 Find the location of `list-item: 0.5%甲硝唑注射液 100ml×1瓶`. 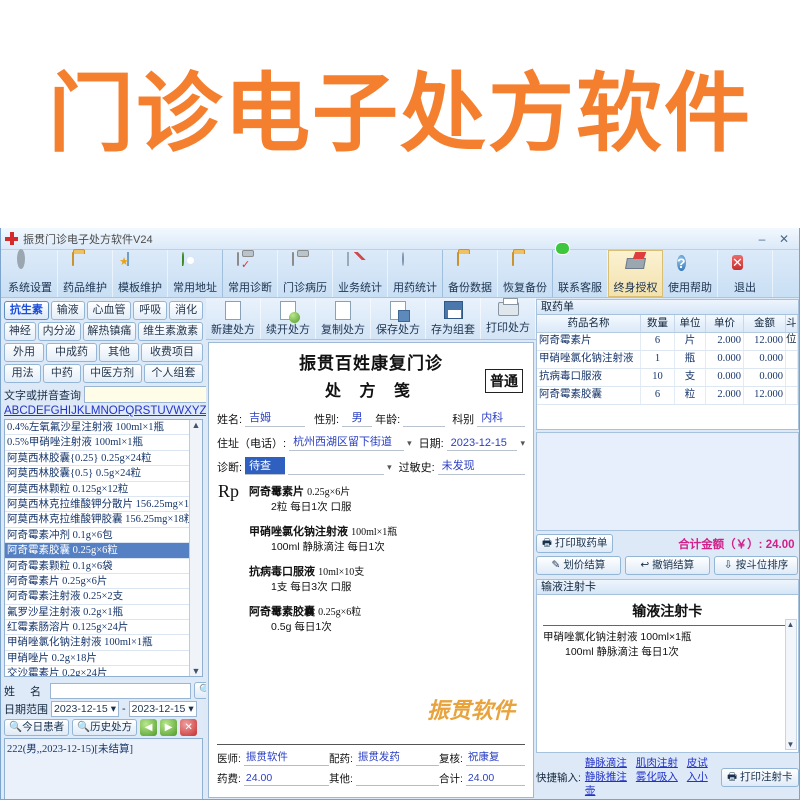

list-item: 0.5%甲硝唑注射液 100ml×1瓶 is located at coordinates (97, 443).